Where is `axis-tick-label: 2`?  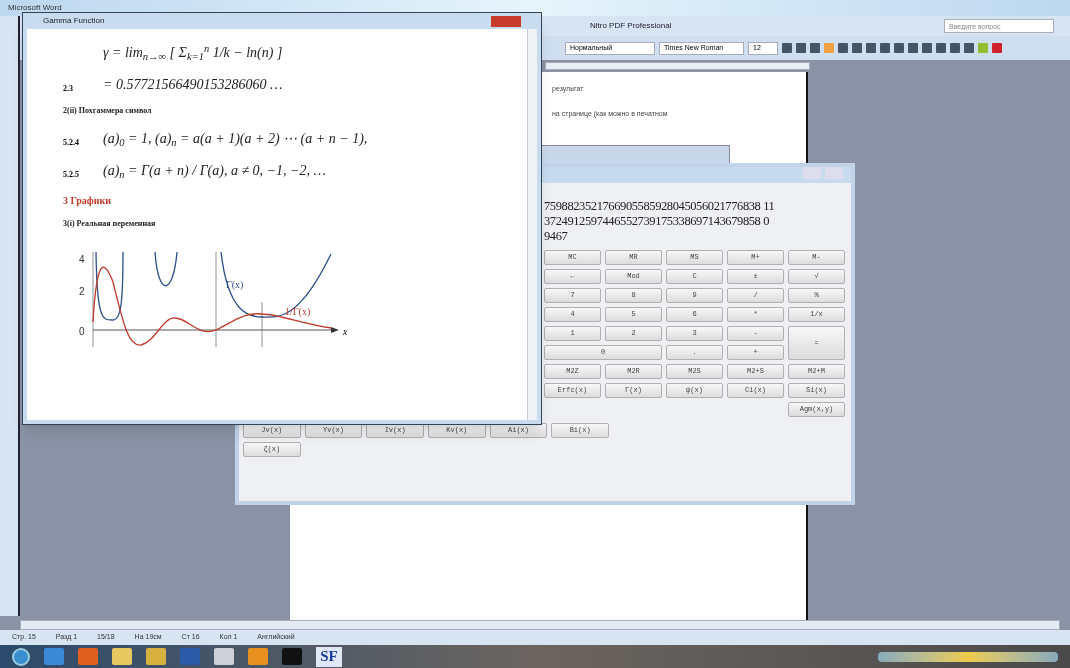
axis-tick-label: 2 is located at coordinates (82, 292).